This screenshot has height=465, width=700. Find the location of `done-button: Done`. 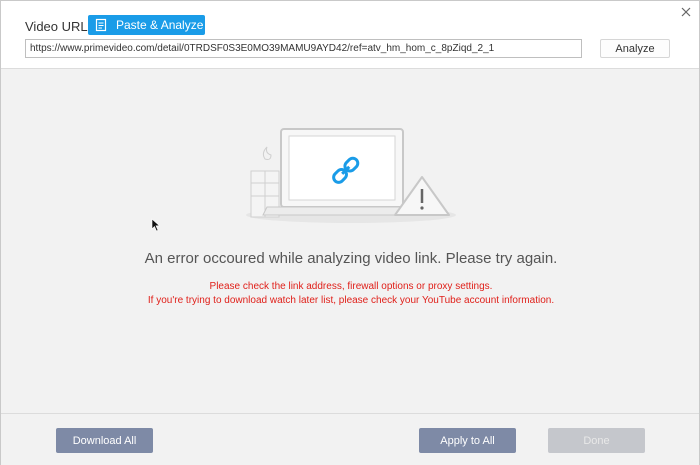

done-button: Done is located at coordinates (596, 440).